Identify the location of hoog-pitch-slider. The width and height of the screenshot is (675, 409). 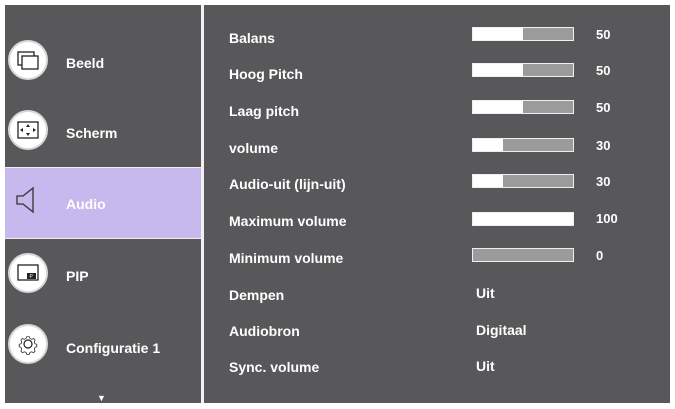
(523, 70).